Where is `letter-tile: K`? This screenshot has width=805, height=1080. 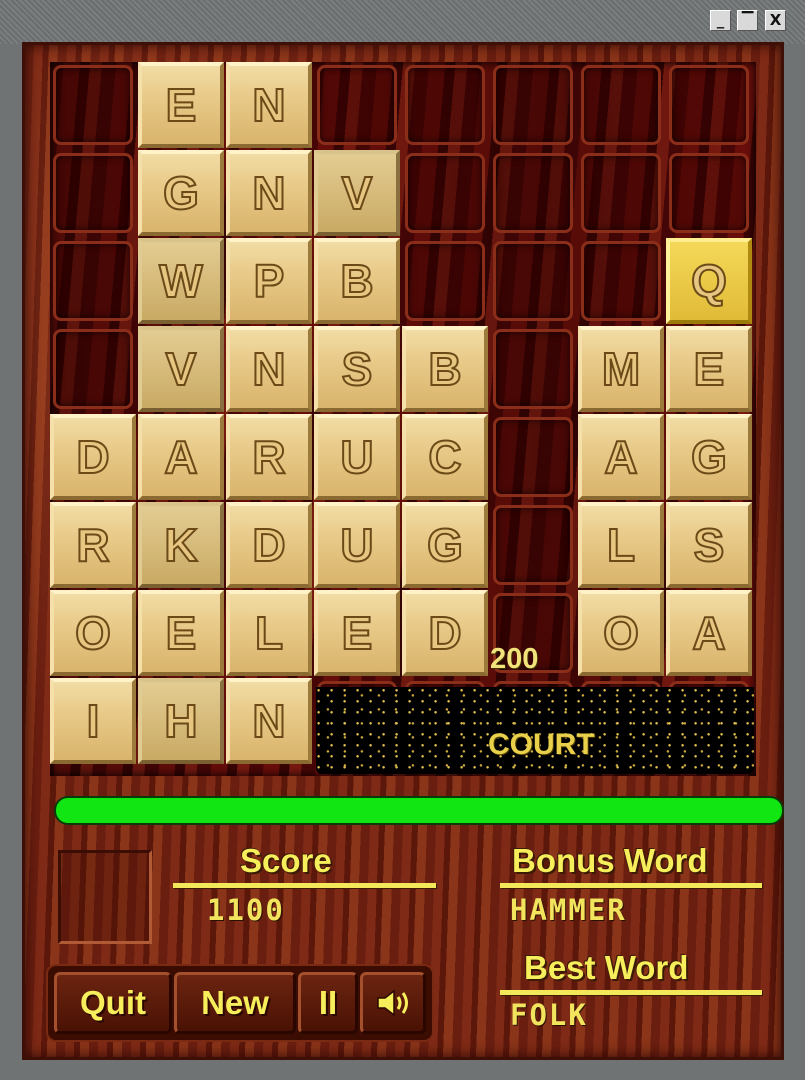 letter-tile: K is located at coordinates (181, 545).